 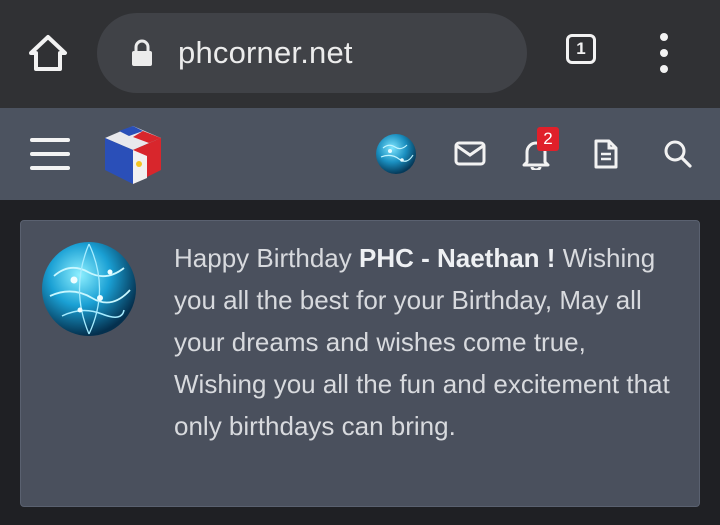 I want to click on search-icon, so click(x=678, y=154).